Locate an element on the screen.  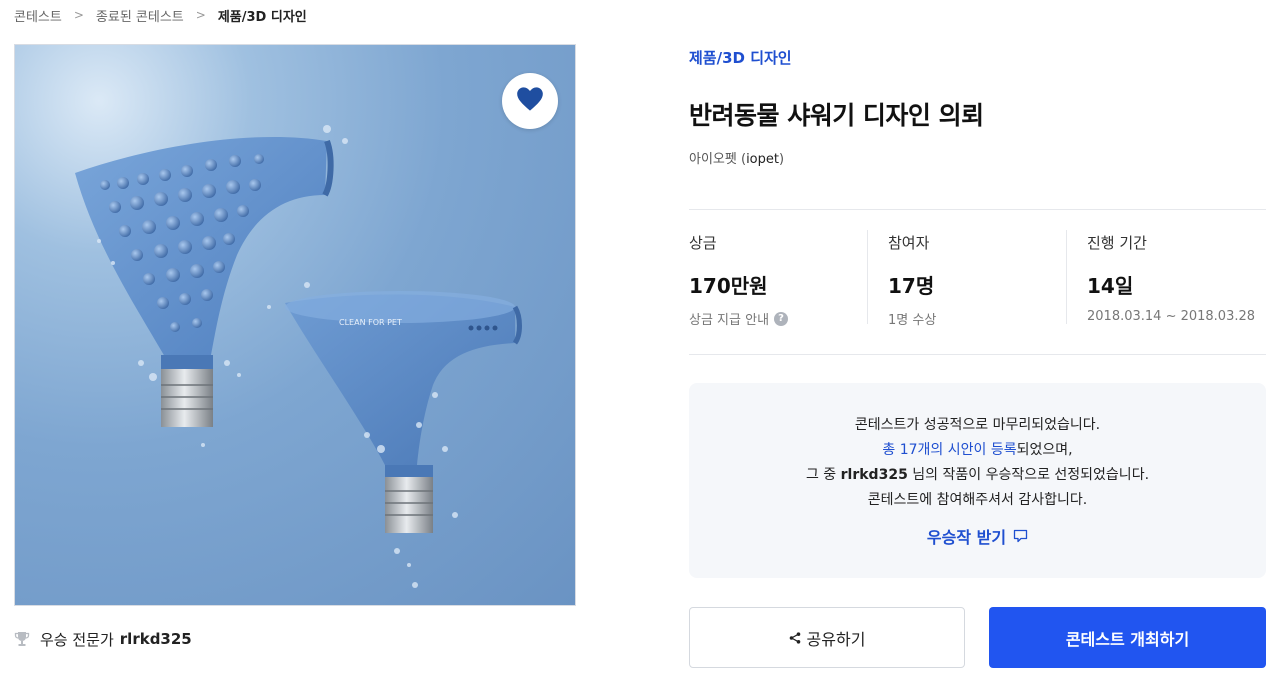
stat-participants-value: 17명 is located at coordinates (911, 286).